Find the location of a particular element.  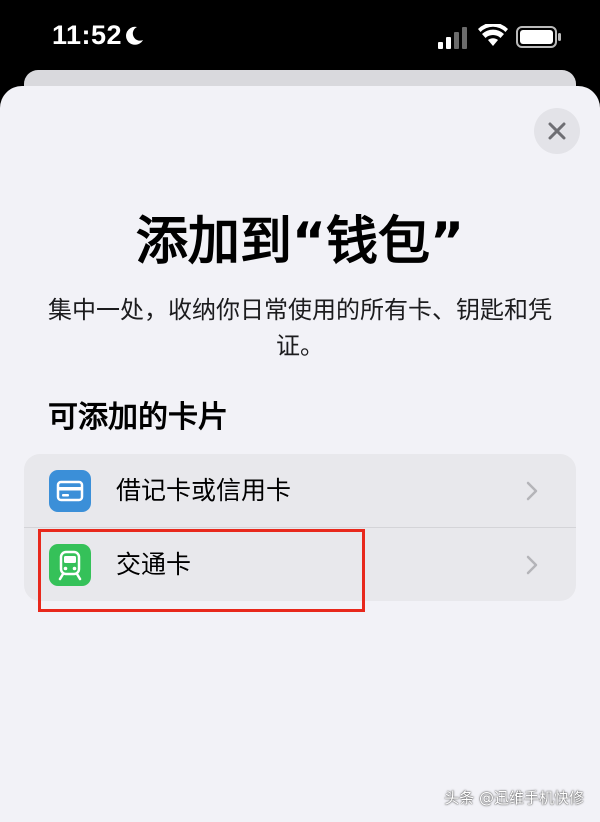

list-item-debit-credit-card: 借记卡或信用卡 is located at coordinates (300, 490).